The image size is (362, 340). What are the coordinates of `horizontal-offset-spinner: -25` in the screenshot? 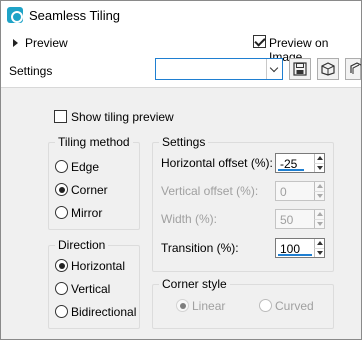 It's located at (300, 163).